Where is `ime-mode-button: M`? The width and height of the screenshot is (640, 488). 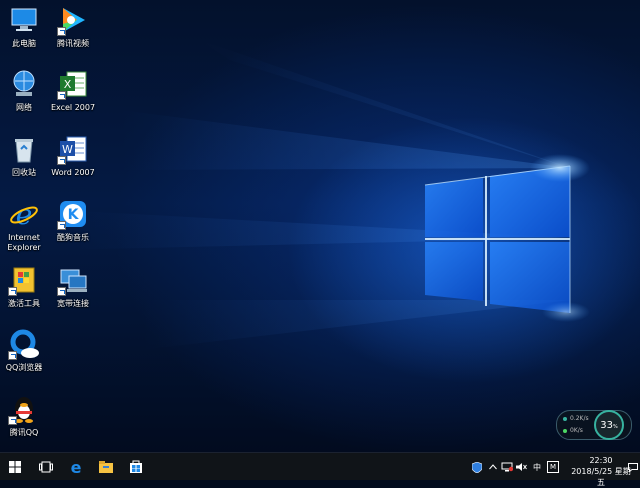 ime-mode-button: M is located at coordinates (553, 467).